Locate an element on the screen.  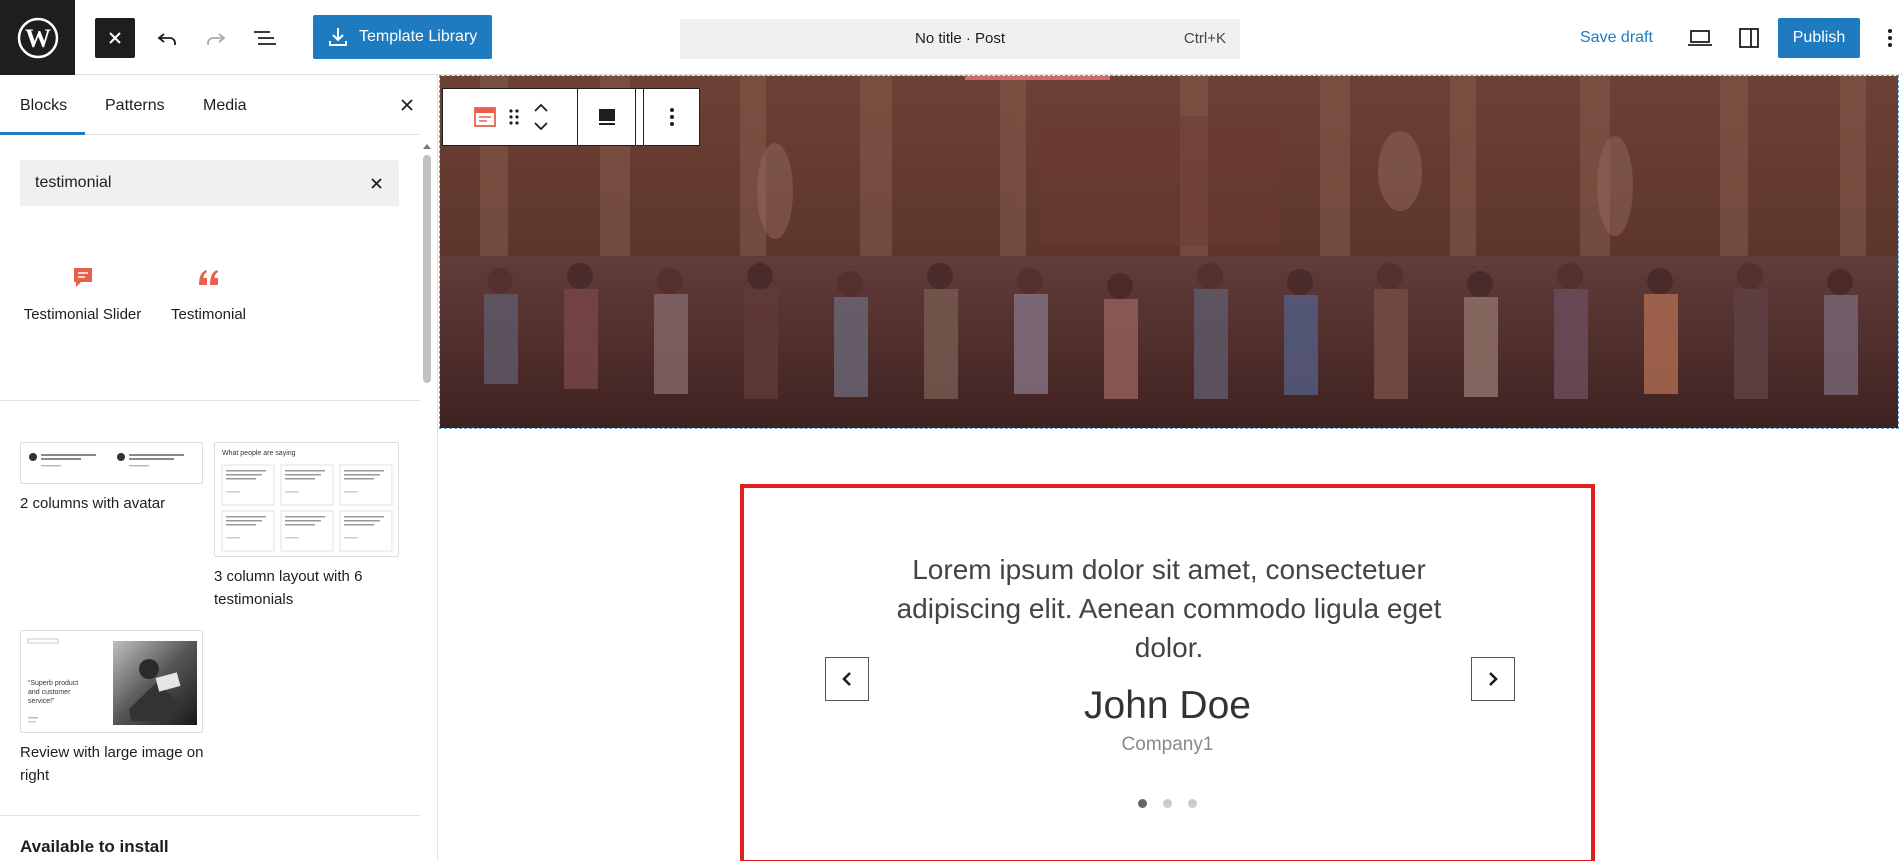
pattern-thumb-heading: What people are saying is located at coordinates (259, 453).